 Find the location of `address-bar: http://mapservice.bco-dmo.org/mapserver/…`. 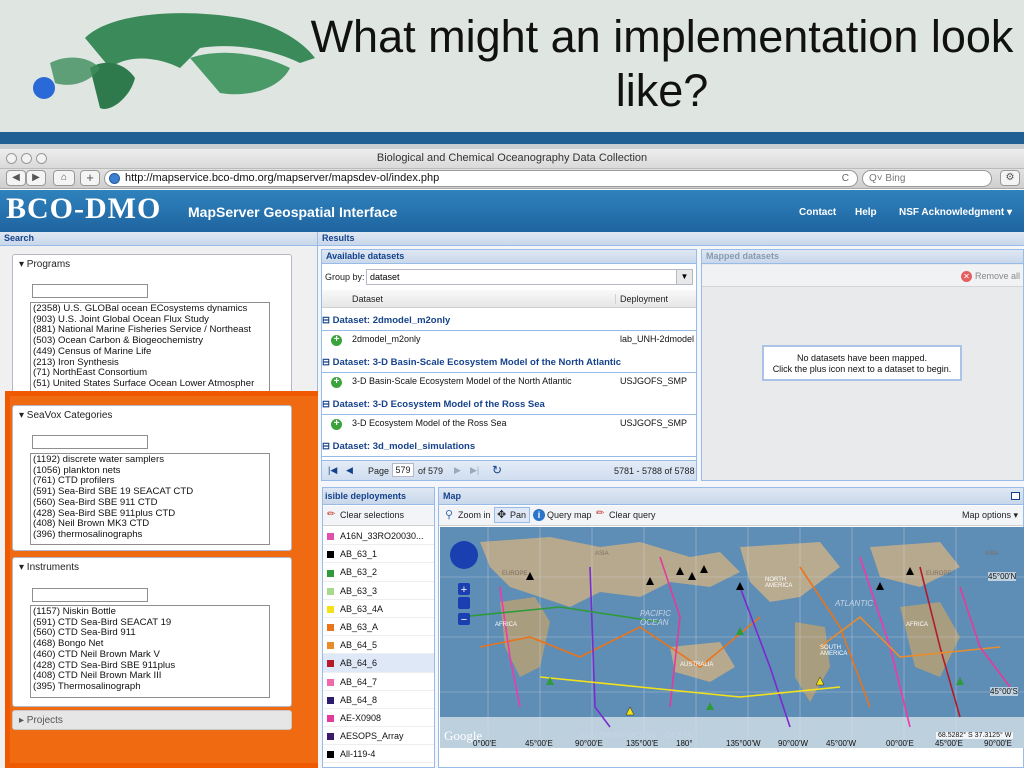

address-bar: http://mapservice.bco-dmo.org/mapserver/… is located at coordinates (481, 178).